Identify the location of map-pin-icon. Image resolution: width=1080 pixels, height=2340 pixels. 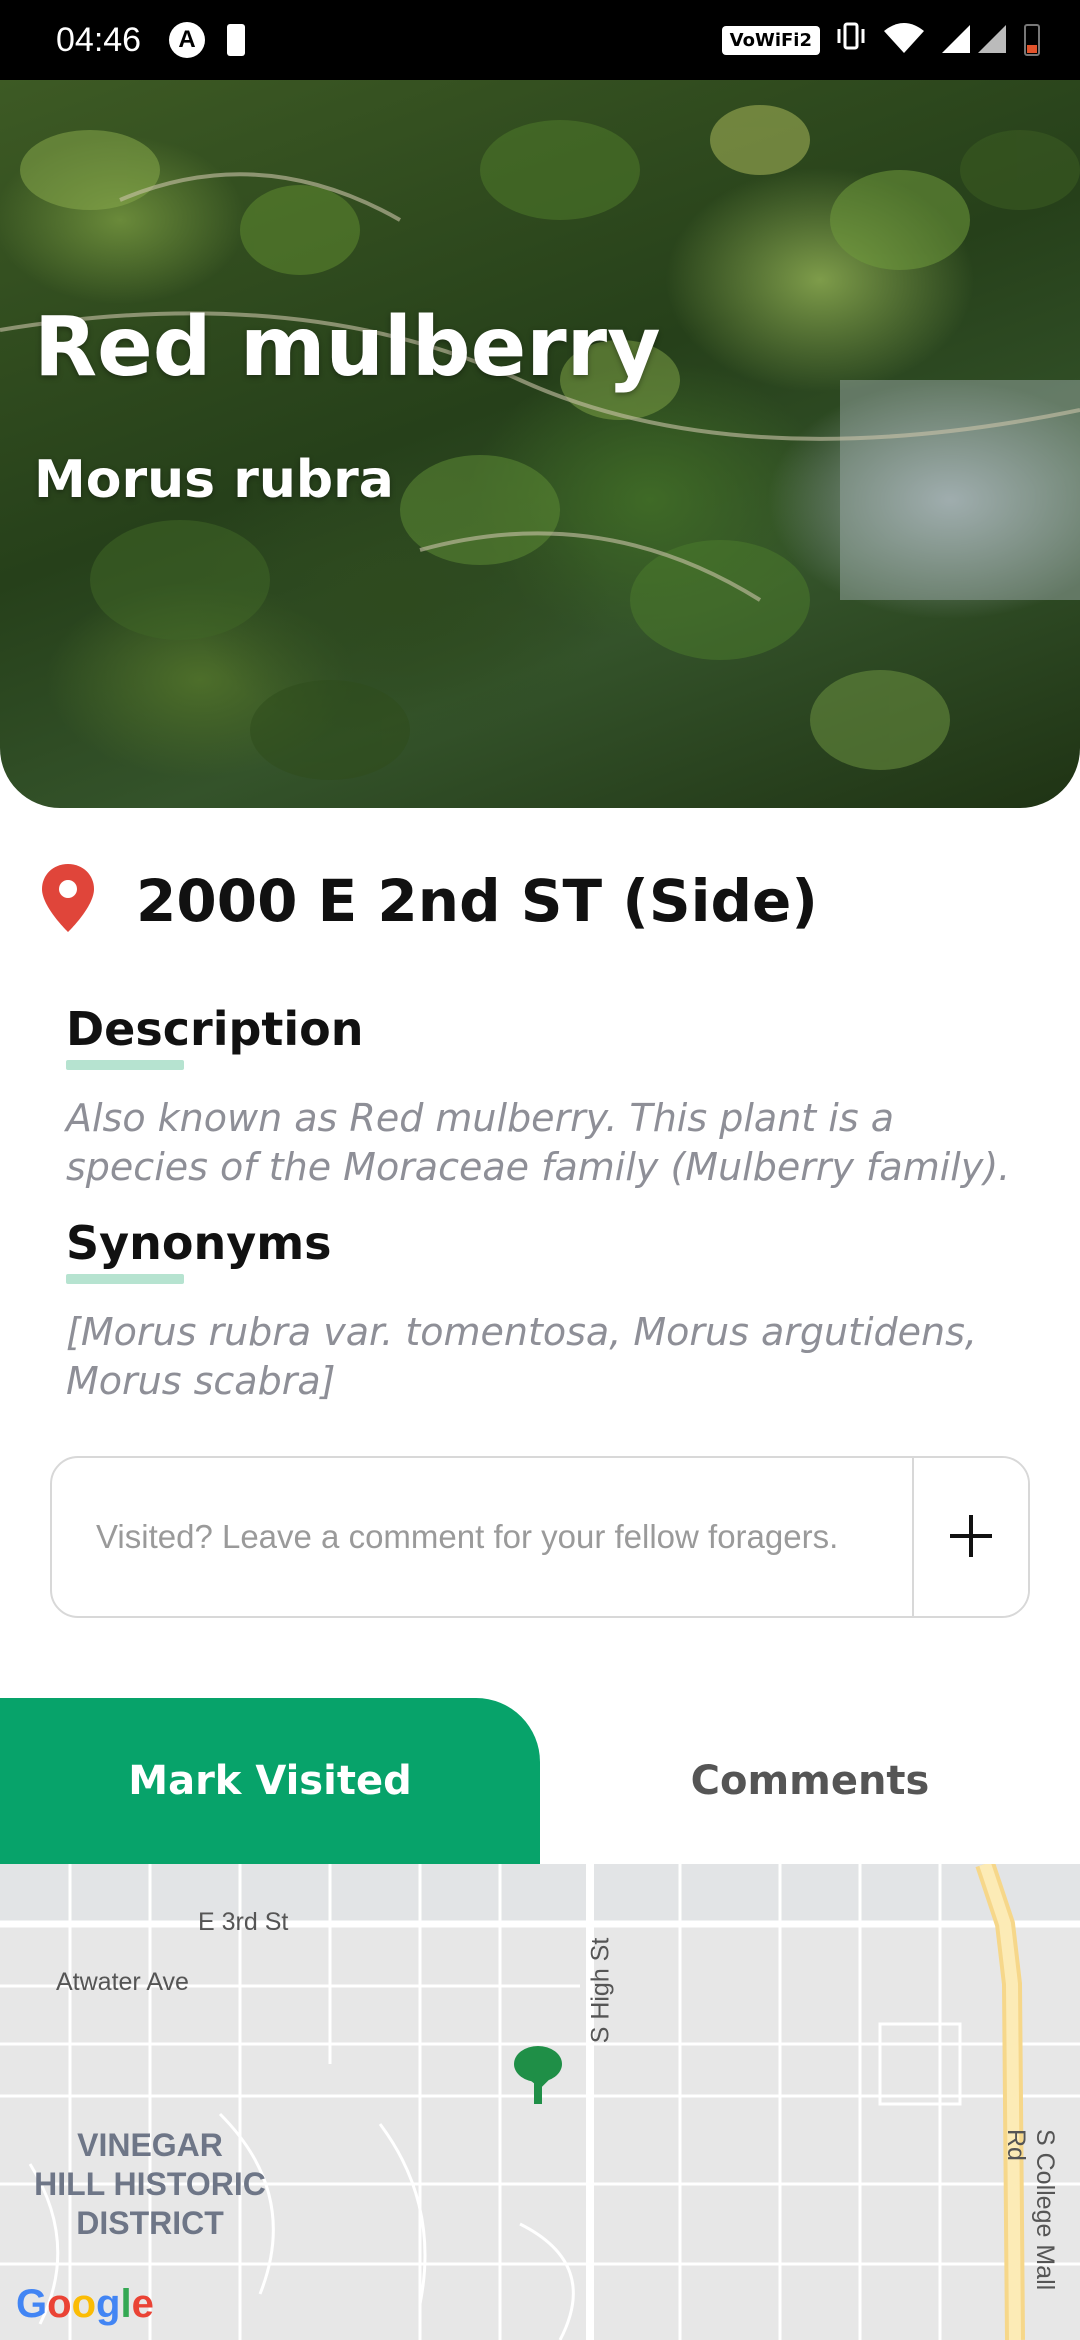
(68, 900).